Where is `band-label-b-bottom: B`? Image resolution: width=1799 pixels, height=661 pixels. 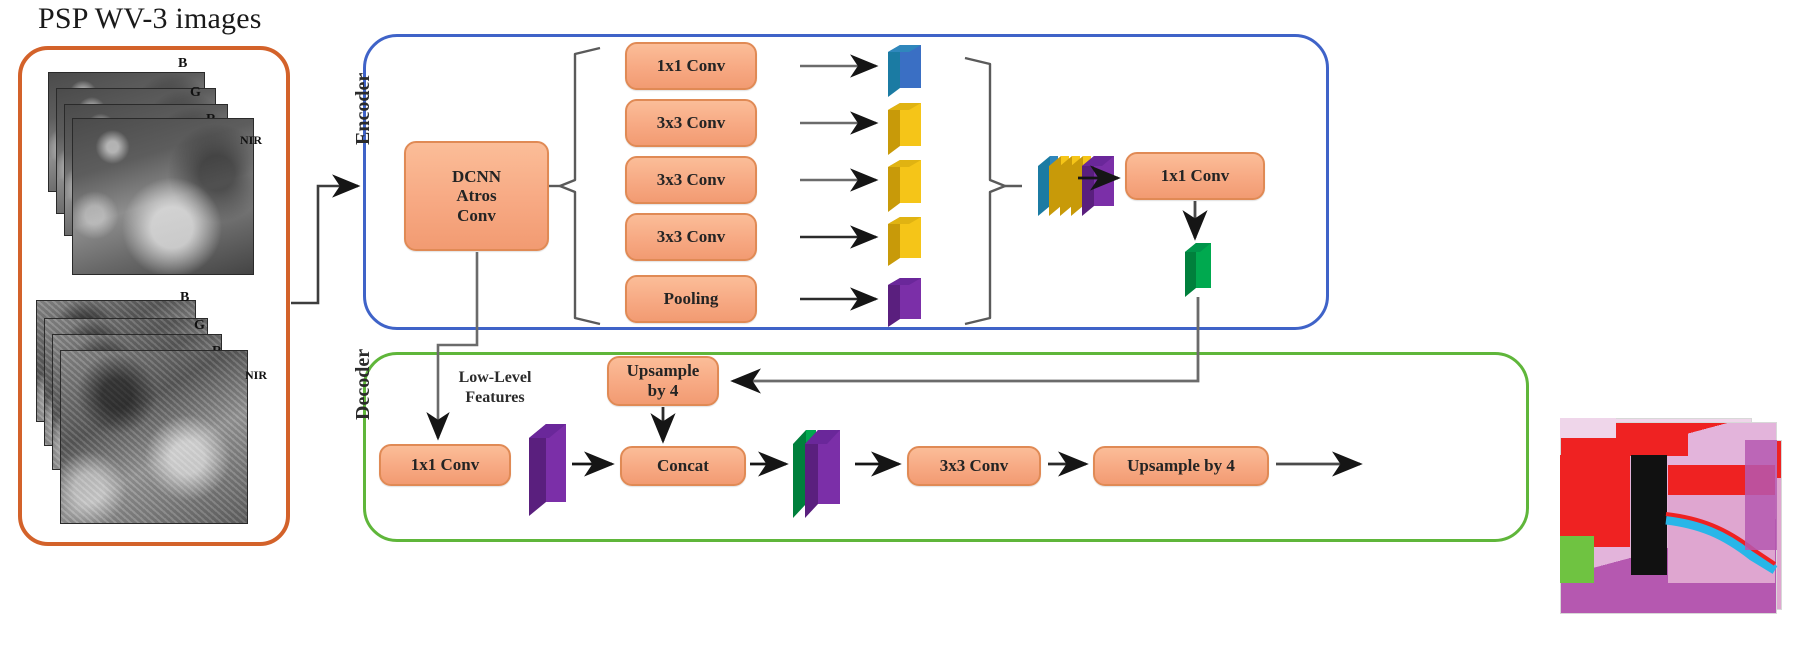 band-label-b-bottom: B is located at coordinates (185, 297).